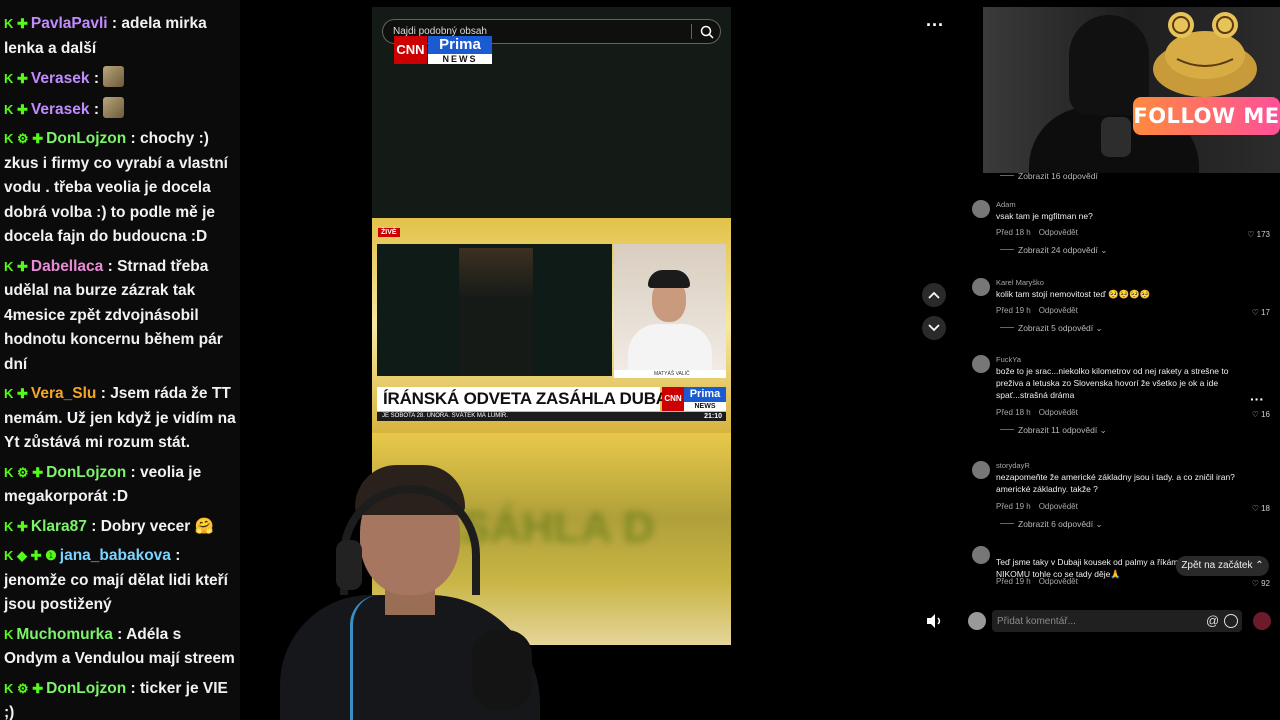  What do you see at coordinates (1257, 399) in the screenshot?
I see `comment-more-icon: ···` at bounding box center [1257, 399].